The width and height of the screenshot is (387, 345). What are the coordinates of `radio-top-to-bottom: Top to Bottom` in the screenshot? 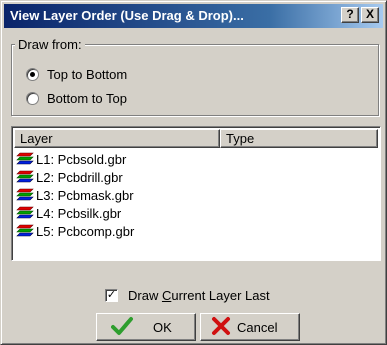 It's located at (76, 74).